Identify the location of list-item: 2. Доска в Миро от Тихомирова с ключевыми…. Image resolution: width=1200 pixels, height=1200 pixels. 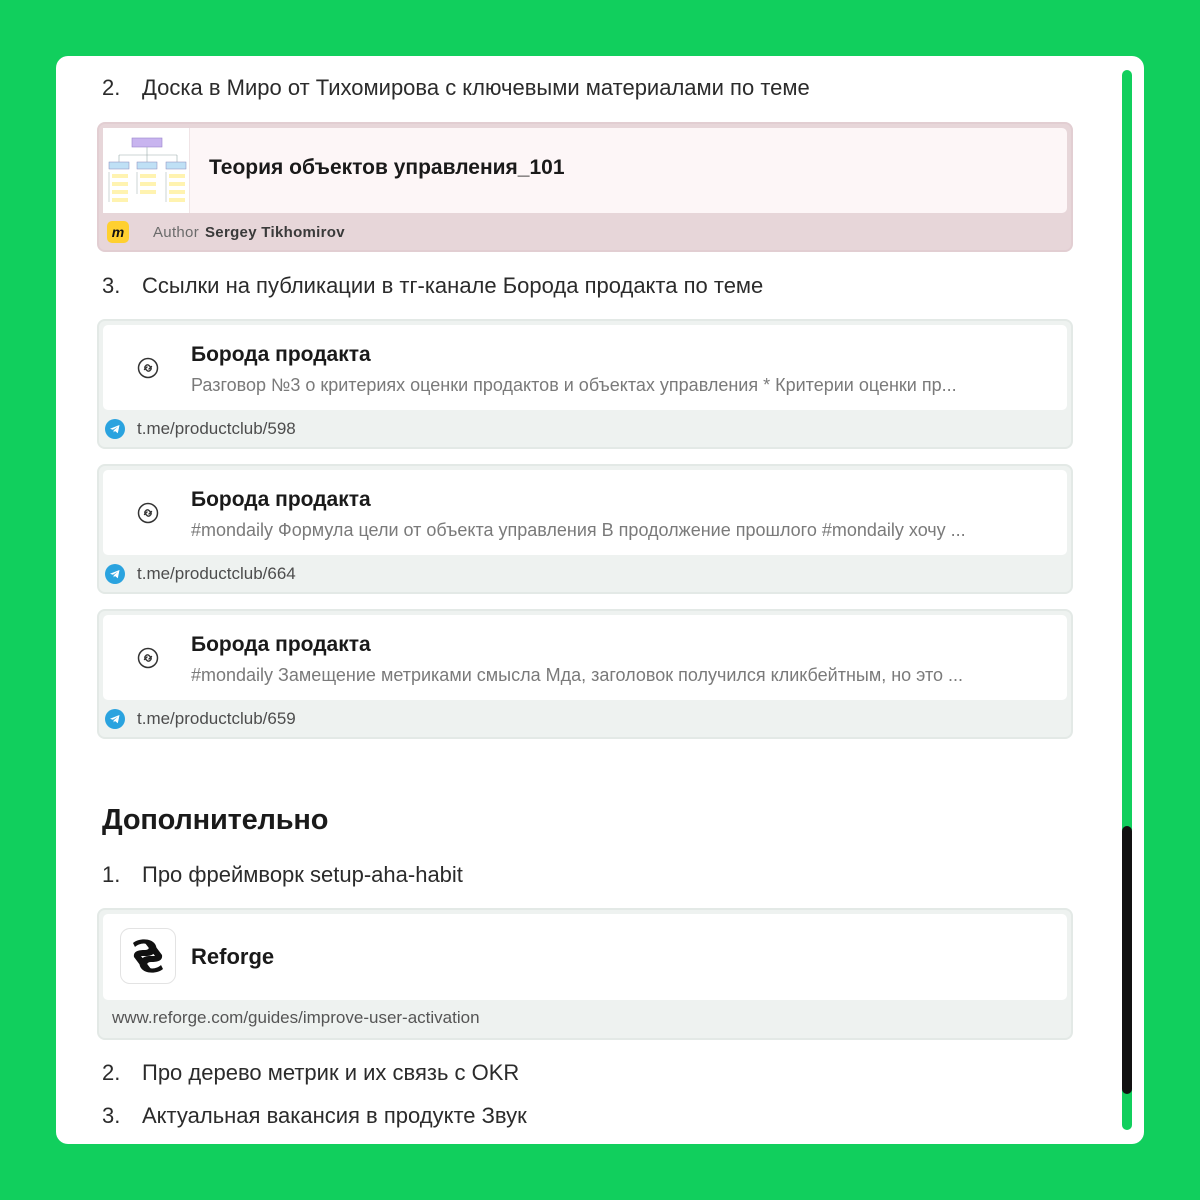
(456, 88).